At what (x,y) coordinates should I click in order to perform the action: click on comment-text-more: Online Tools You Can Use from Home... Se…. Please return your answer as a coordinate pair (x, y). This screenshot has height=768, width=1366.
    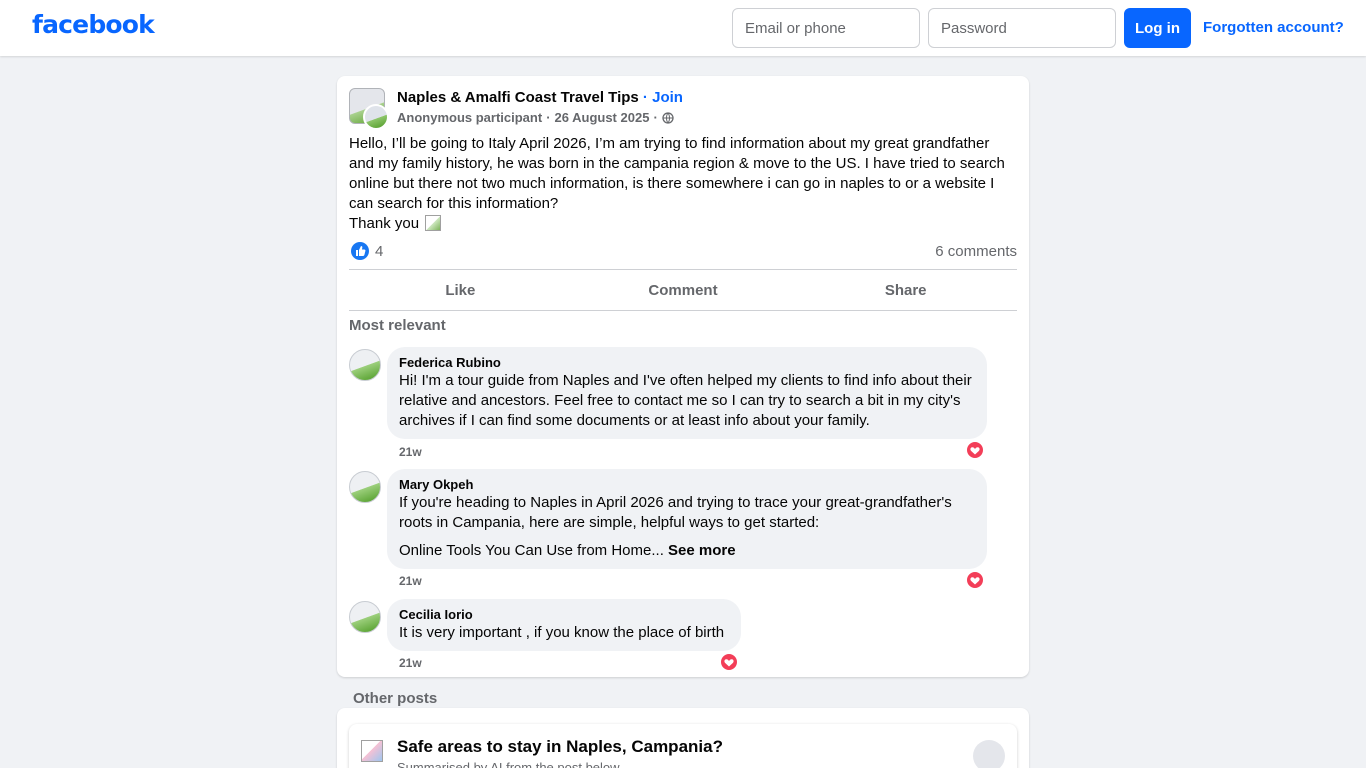
    Looking at the image, I should click on (687, 551).